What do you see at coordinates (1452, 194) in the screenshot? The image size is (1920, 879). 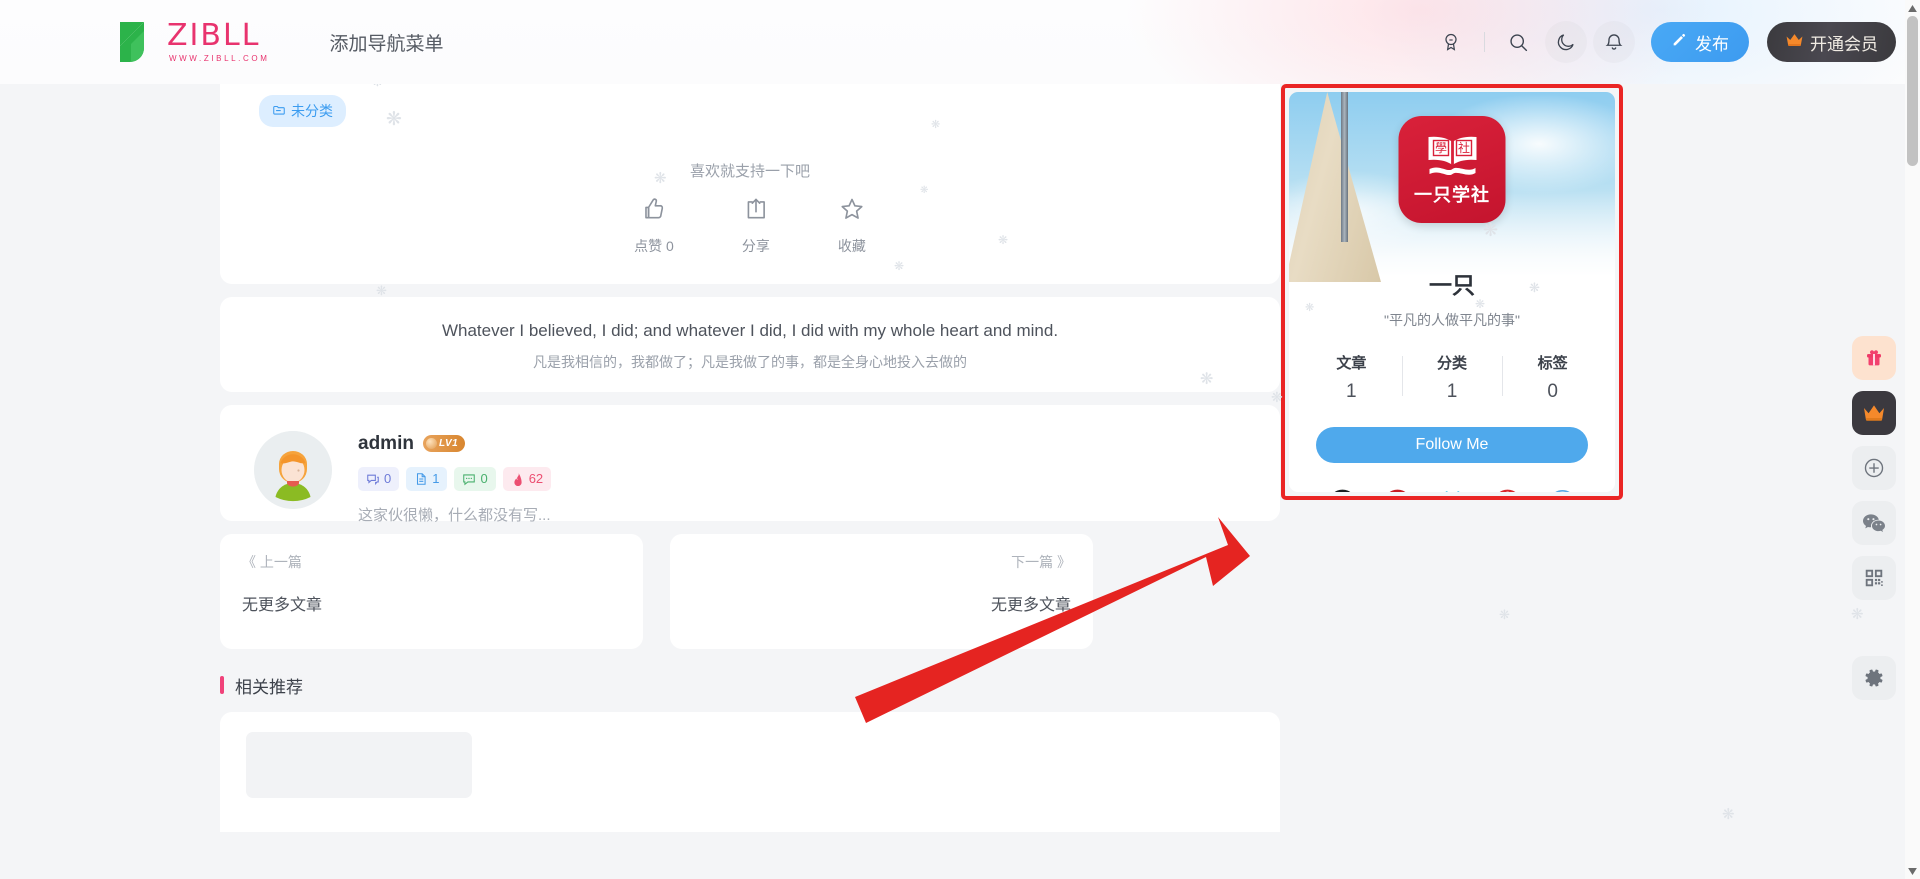 I see `avatar-logo-text: 一只学社` at bounding box center [1452, 194].